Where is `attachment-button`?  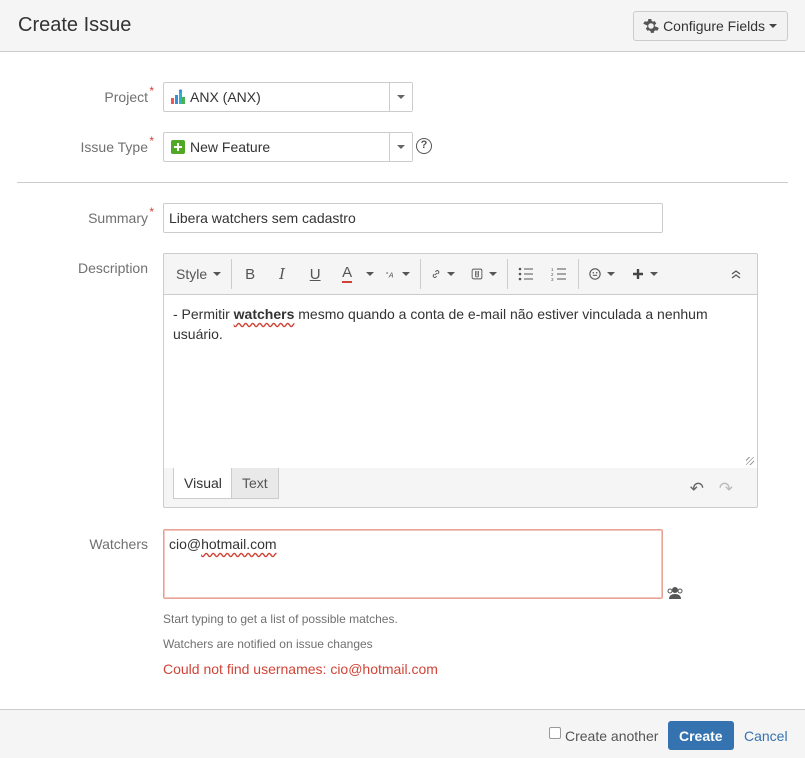 attachment-button is located at coordinates (484, 274).